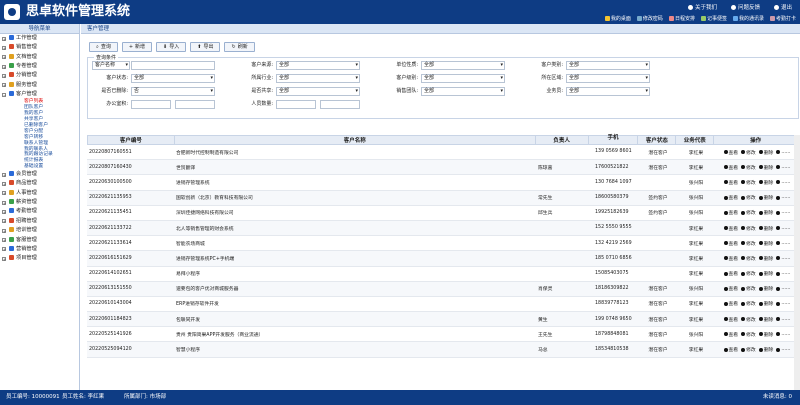  I want to click on sidebar-item: + 薪资管理, so click(39, 202).